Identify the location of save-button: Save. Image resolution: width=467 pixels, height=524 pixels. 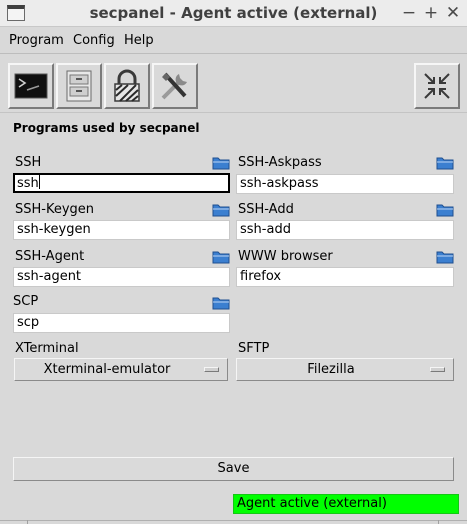
(233, 469).